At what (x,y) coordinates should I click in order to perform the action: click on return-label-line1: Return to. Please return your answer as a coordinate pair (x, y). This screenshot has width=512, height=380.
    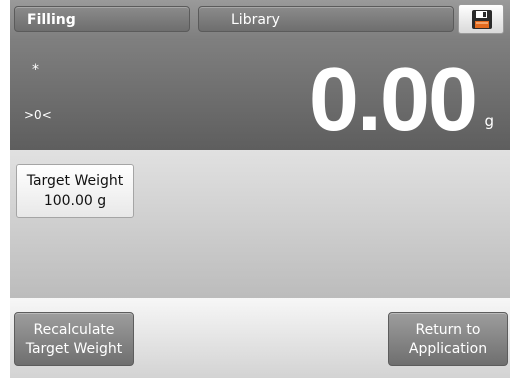
    Looking at the image, I should click on (448, 330).